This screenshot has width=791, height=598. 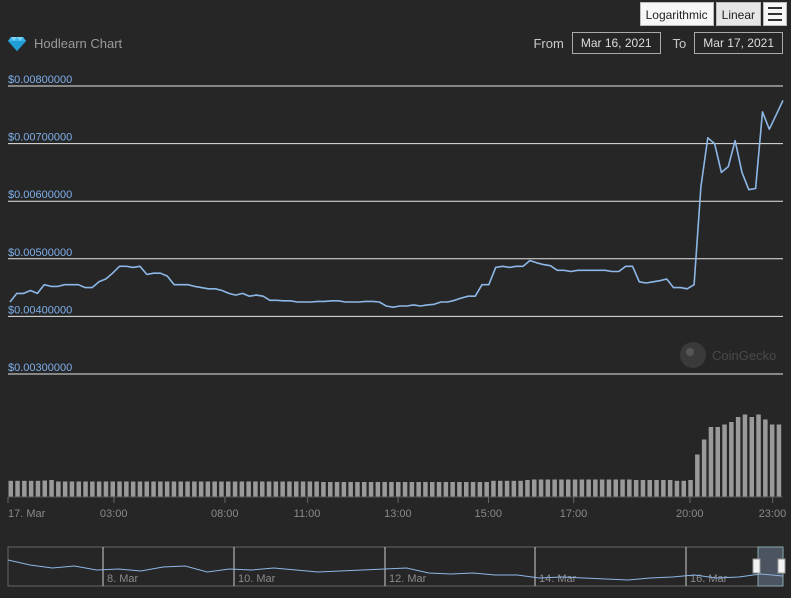 What do you see at coordinates (40, 253) in the screenshot?
I see `y-tick-label: $0.00500000` at bounding box center [40, 253].